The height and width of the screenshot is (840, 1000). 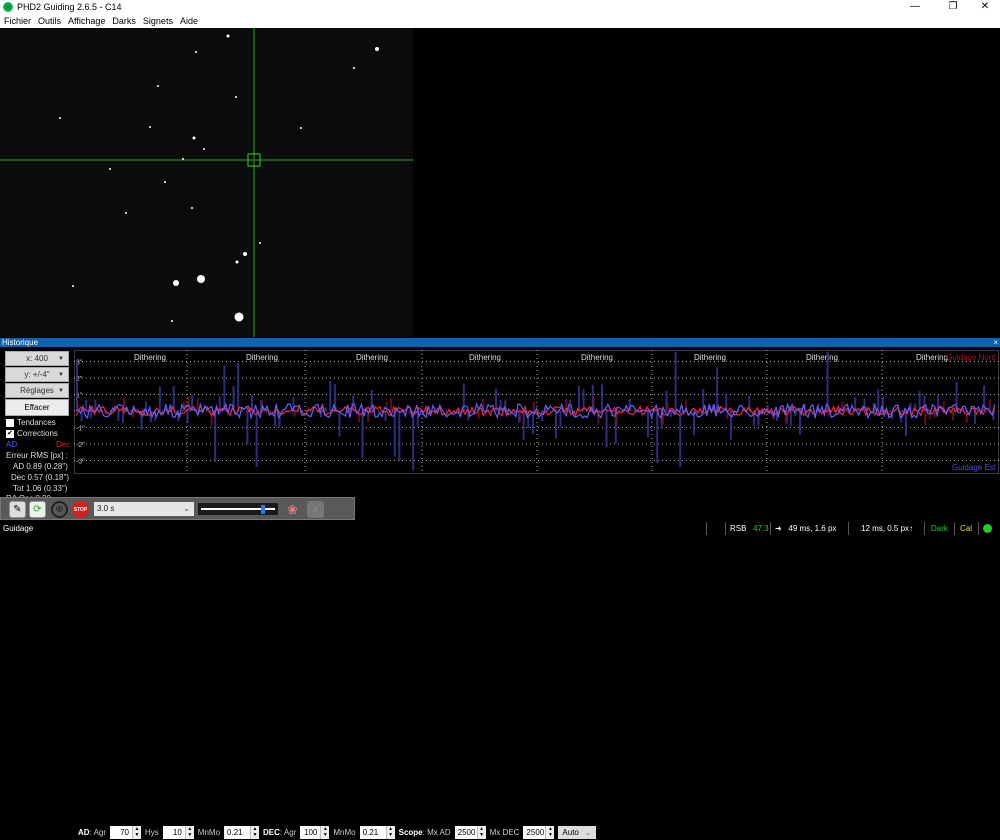 I want to click on ad-agr-stepper: 70▲▼, so click(x=125, y=832).